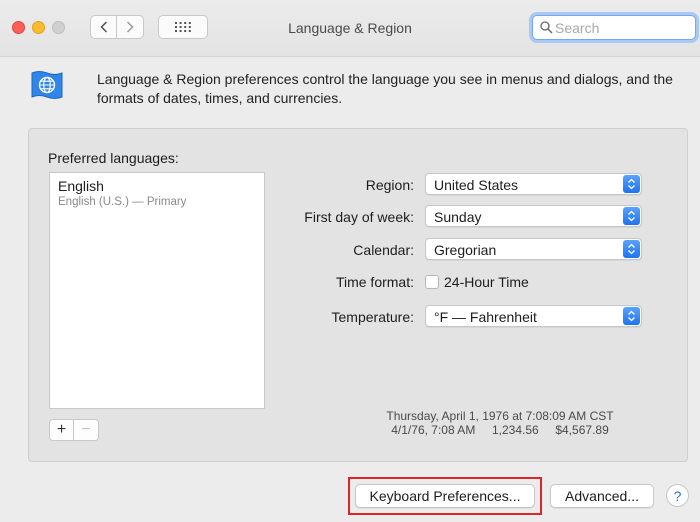 The height and width of the screenshot is (522, 700). I want to click on temperature-popup: °F — Fahrenheit, so click(533, 316).